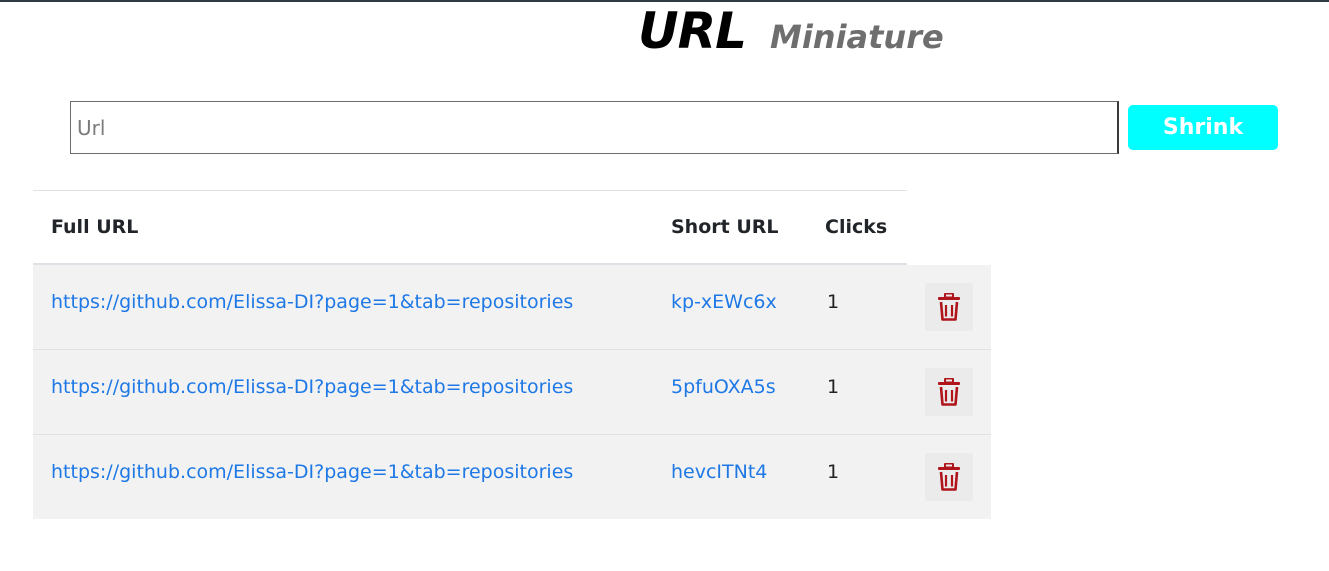  I want to click on header-full-url: Full URL, so click(95, 227).